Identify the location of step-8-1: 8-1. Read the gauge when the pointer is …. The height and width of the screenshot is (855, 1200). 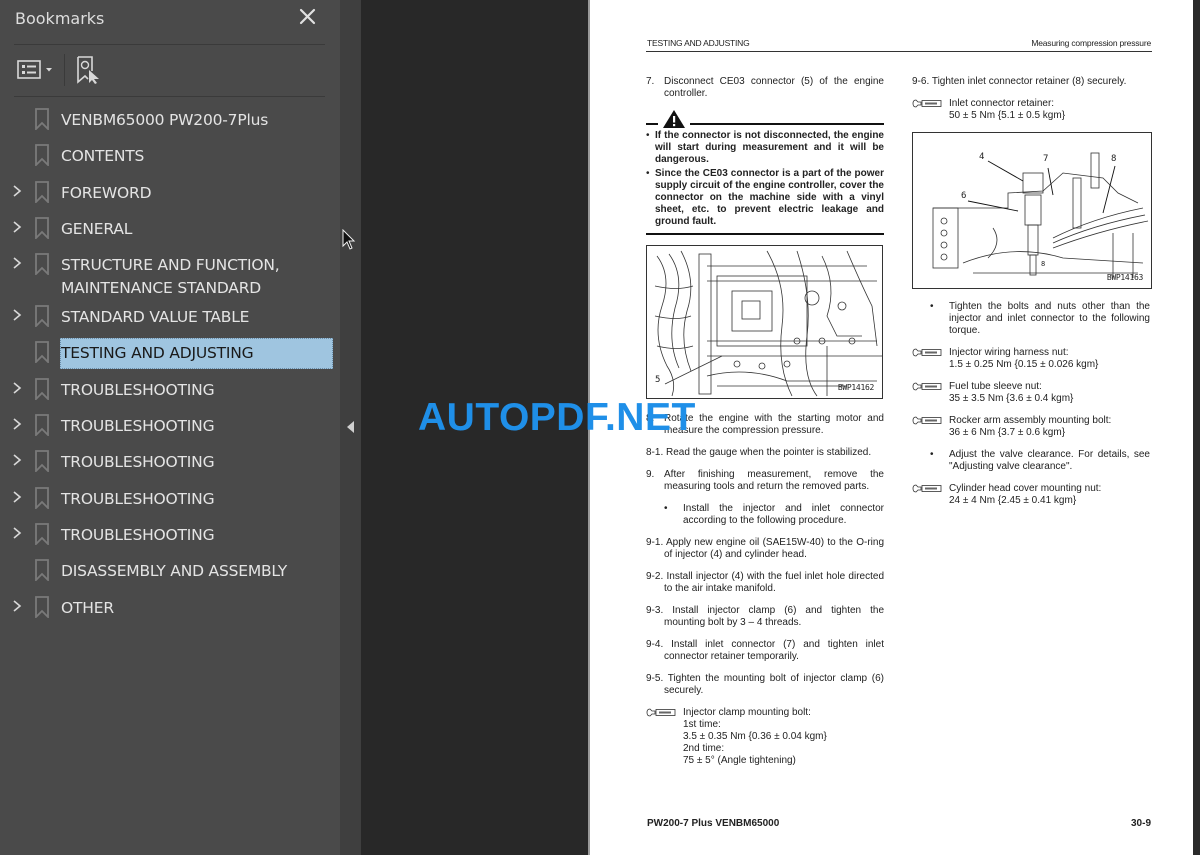
(759, 452).